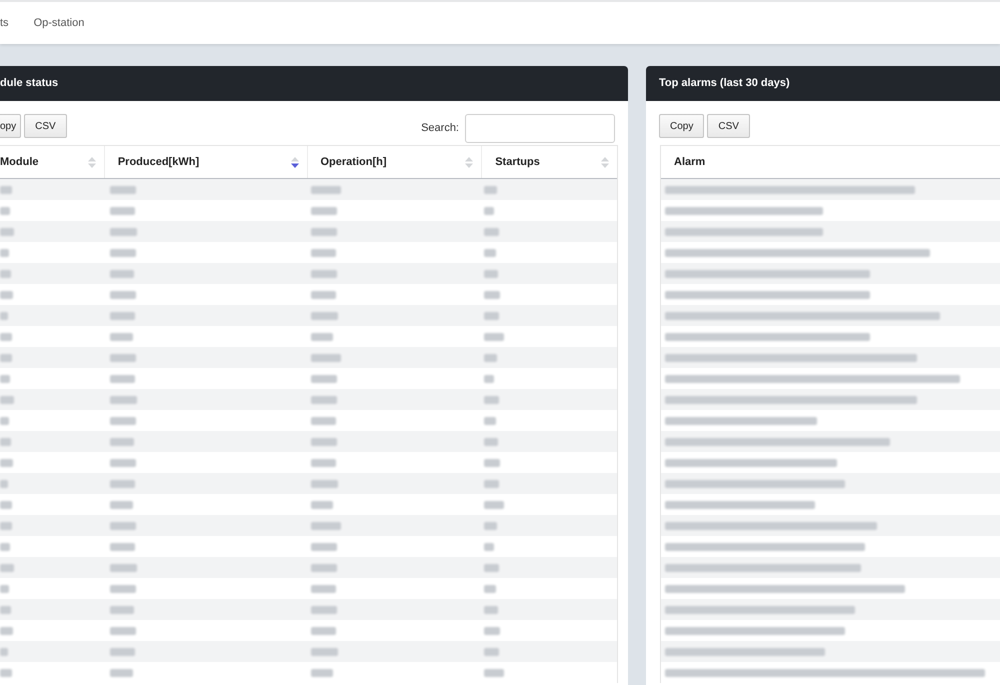 The width and height of the screenshot is (1000, 685). Describe the element at coordinates (550, 162) in the screenshot. I see `column-header: Startups` at that location.